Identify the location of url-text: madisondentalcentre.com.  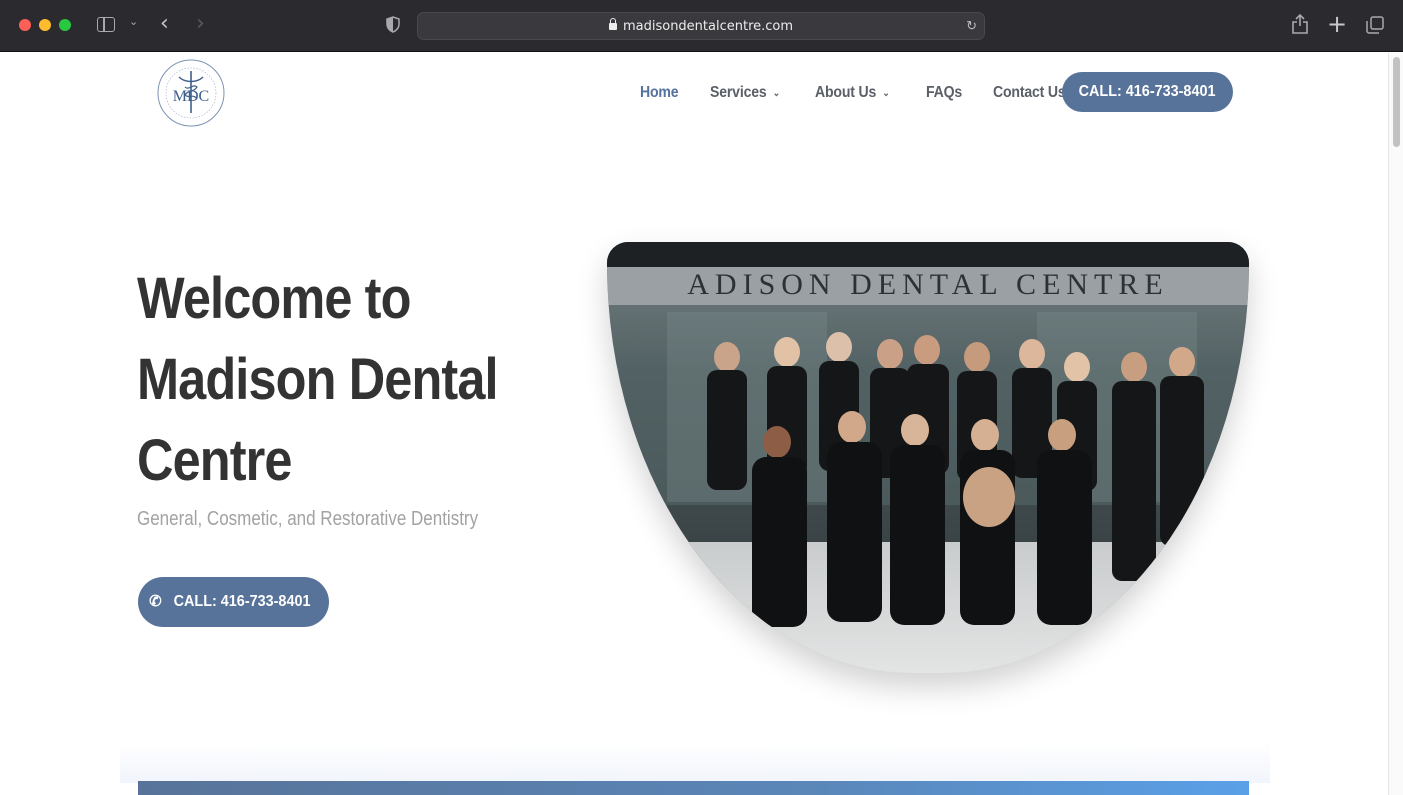
(708, 26).